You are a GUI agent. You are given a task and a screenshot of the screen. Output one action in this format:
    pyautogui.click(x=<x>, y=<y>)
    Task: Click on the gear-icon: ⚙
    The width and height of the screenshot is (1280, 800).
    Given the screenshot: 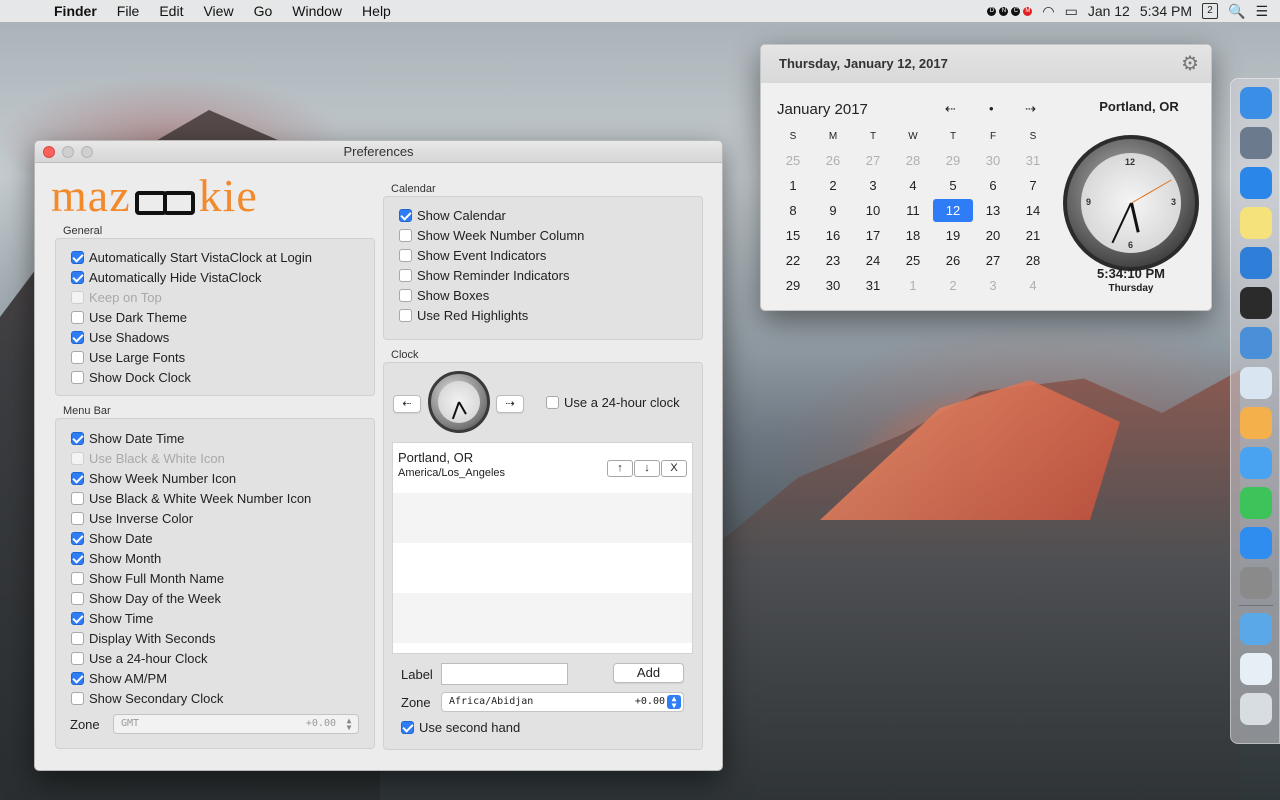 What is the action you would take?
    pyautogui.click(x=1190, y=64)
    